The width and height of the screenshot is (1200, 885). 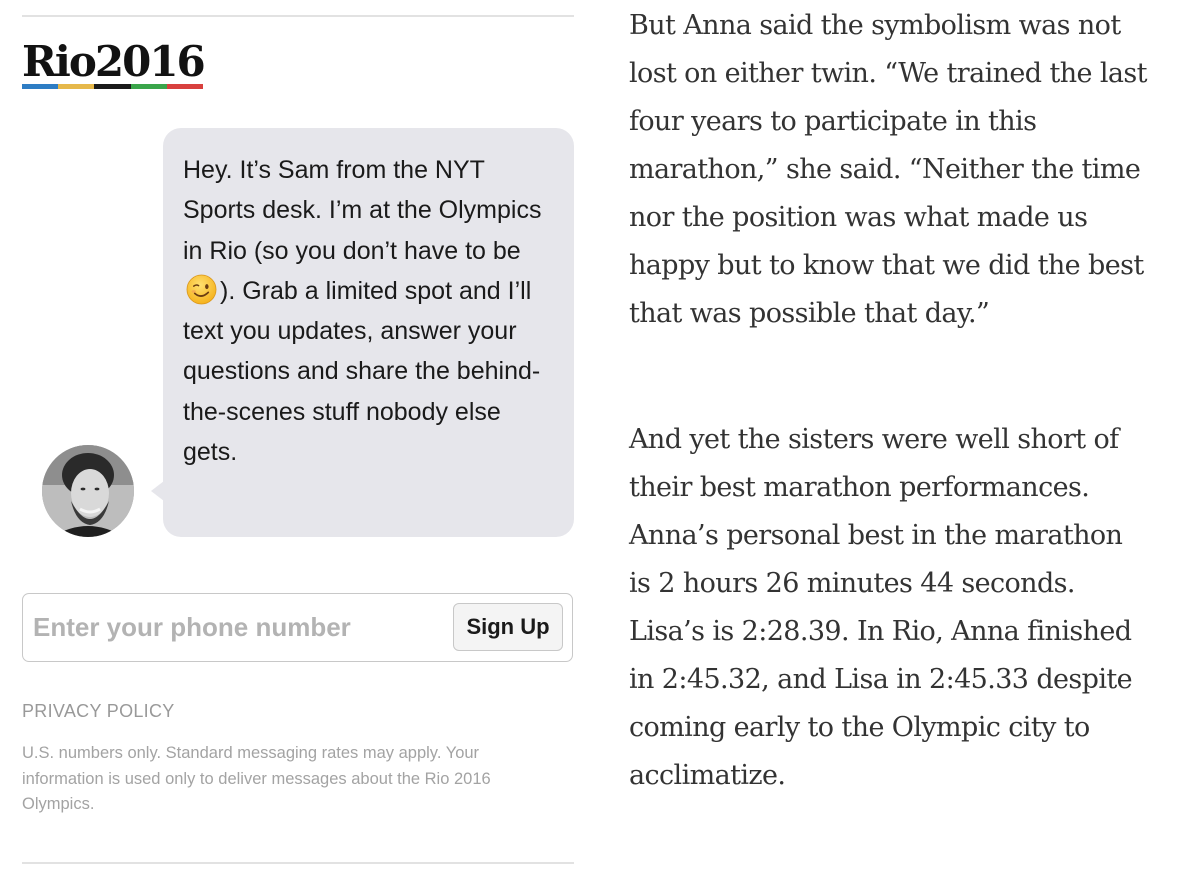 What do you see at coordinates (148, 86) in the screenshot?
I see `stripe-green` at bounding box center [148, 86].